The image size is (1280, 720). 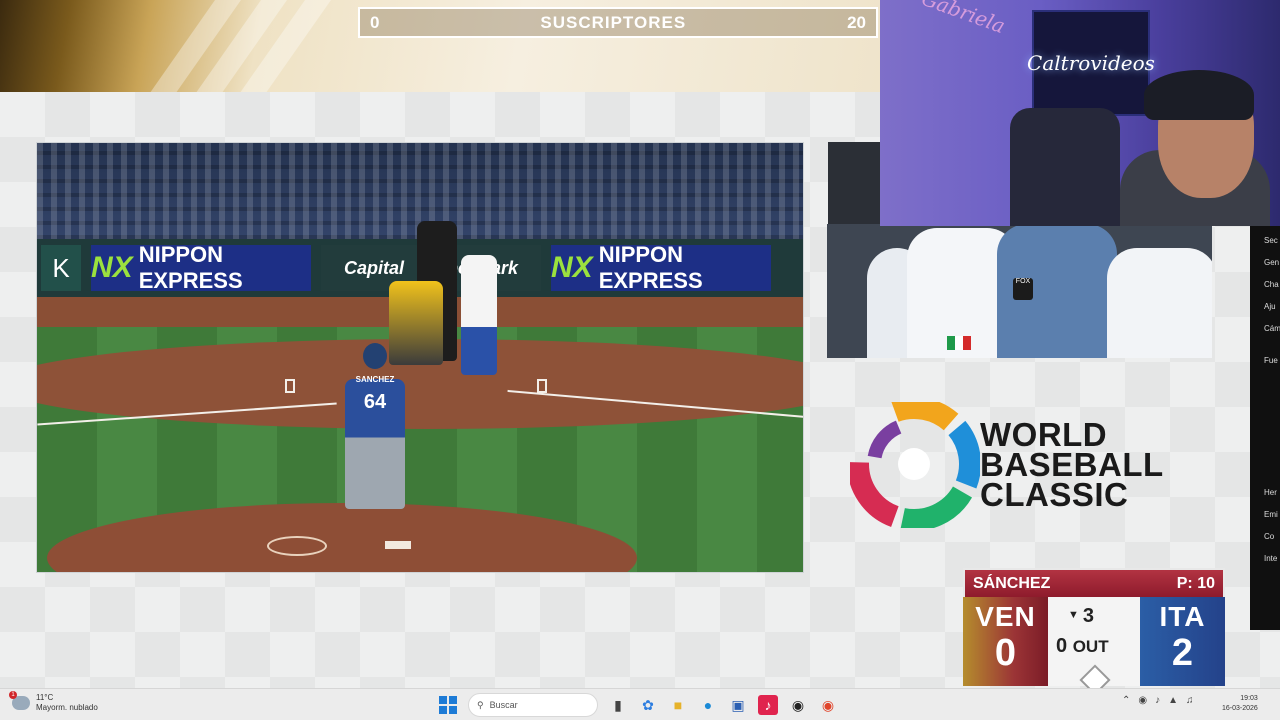 I want to click on wall-neon-writing: Gabriela, so click(x=963, y=19).